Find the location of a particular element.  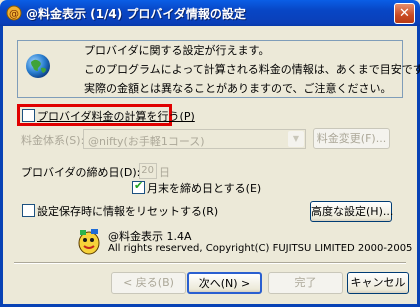

closing-day-unit: 日 is located at coordinates (164, 172).